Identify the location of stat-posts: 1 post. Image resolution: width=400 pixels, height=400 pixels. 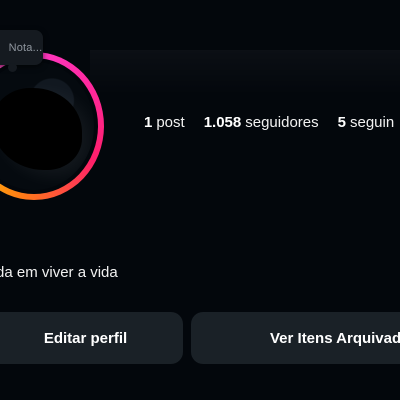
(164, 122).